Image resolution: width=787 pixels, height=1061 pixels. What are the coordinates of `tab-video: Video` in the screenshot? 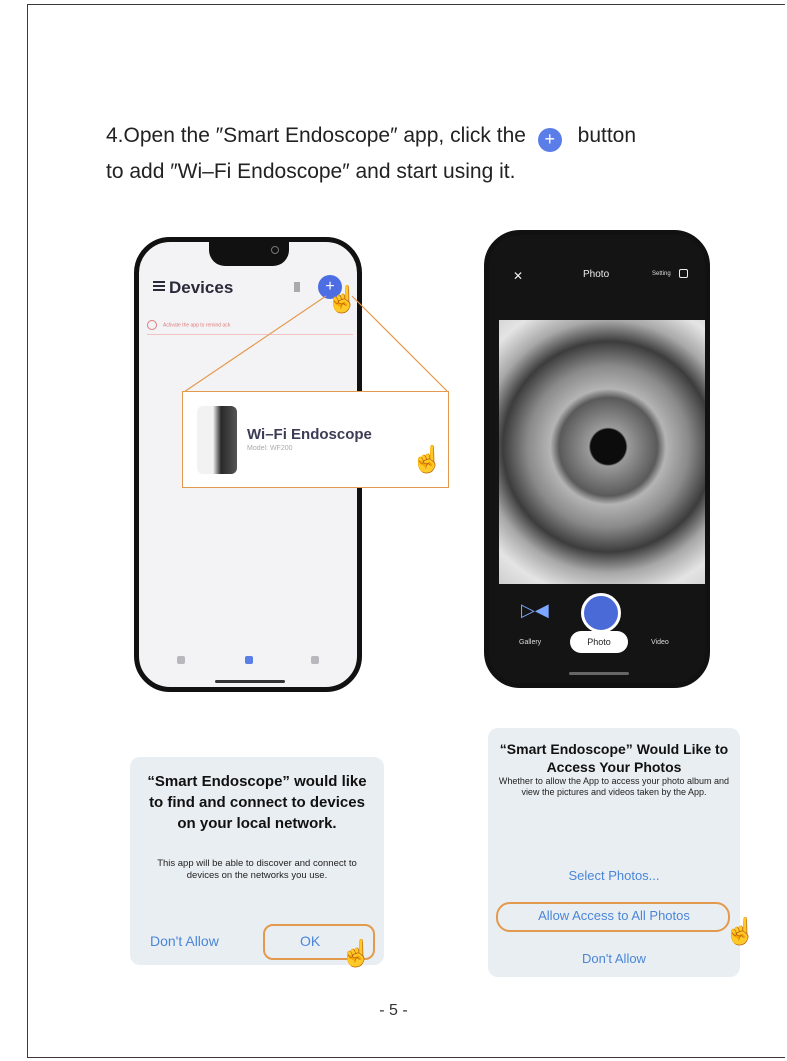 It's located at (660, 642).